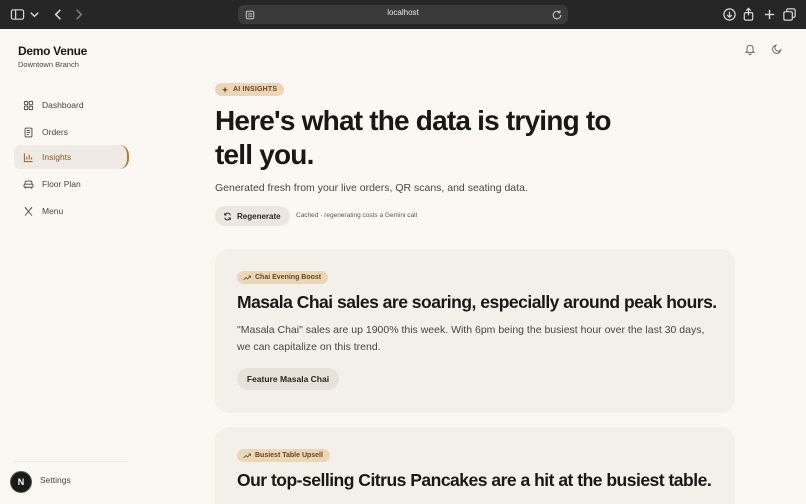 This screenshot has width=806, height=504. I want to click on receipt-icon, so click(28, 132).